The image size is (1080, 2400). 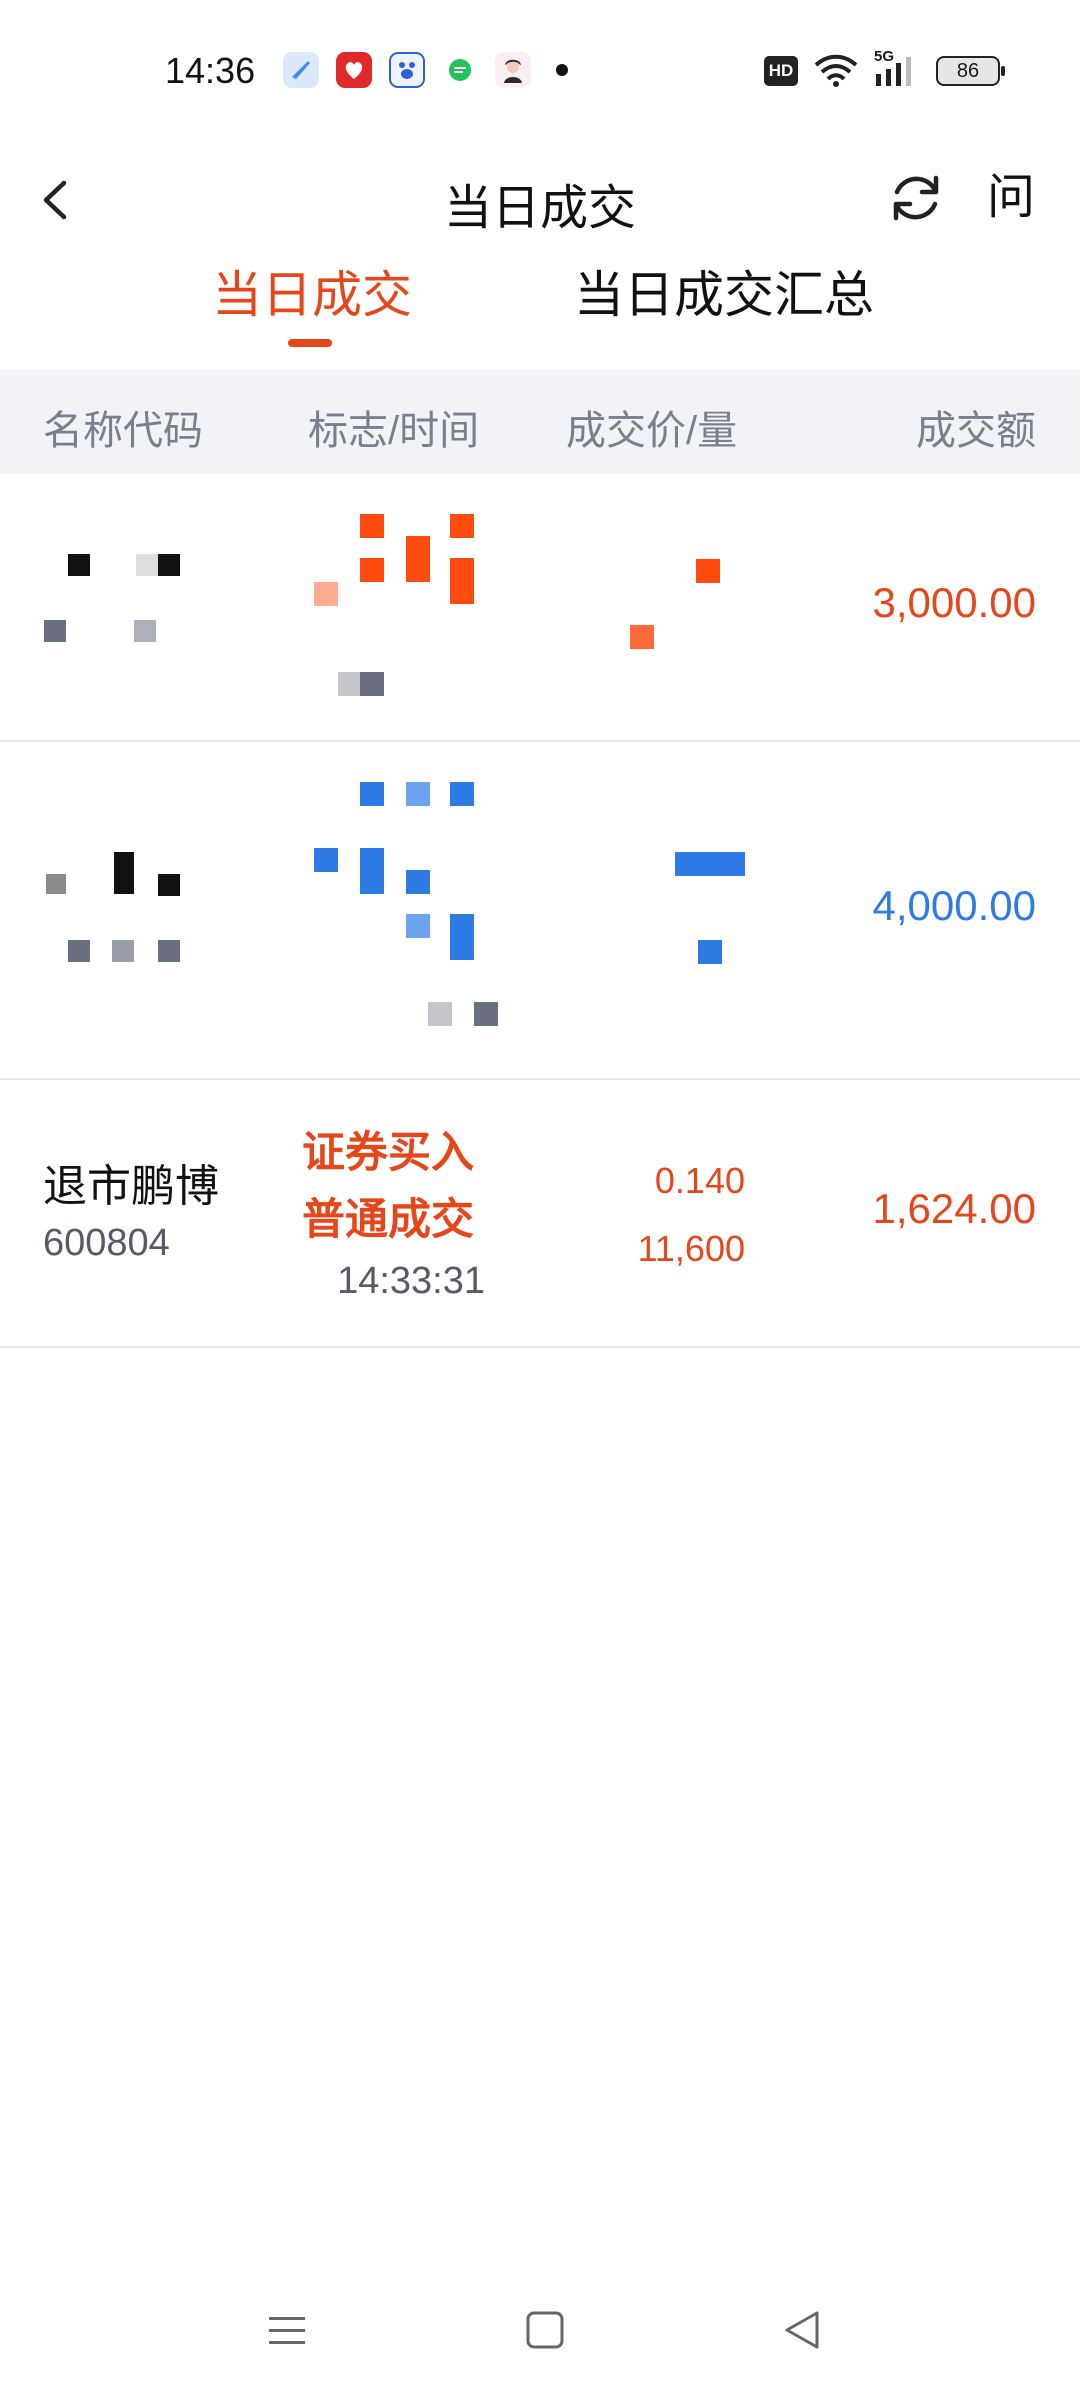 I want to click on trade-amount: 3,000.00, so click(x=954, y=602).